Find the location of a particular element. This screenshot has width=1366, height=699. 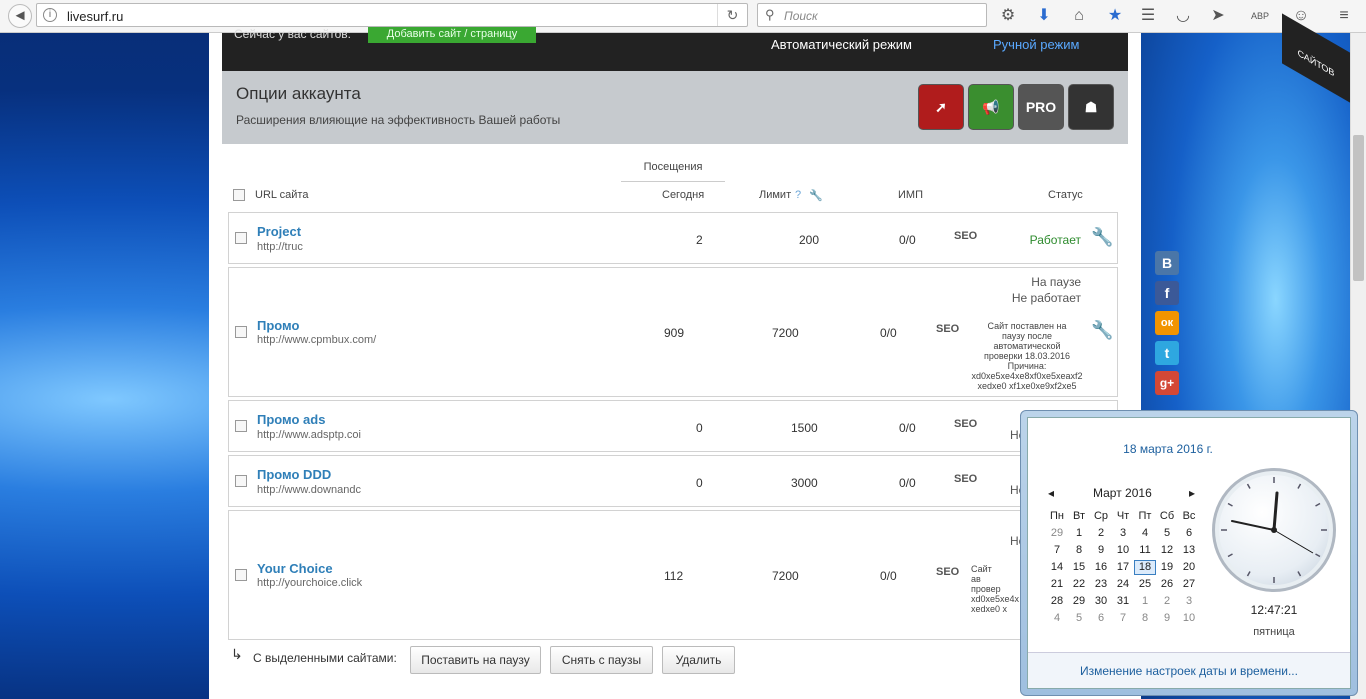

col-url: URL сайта is located at coordinates (282, 195).